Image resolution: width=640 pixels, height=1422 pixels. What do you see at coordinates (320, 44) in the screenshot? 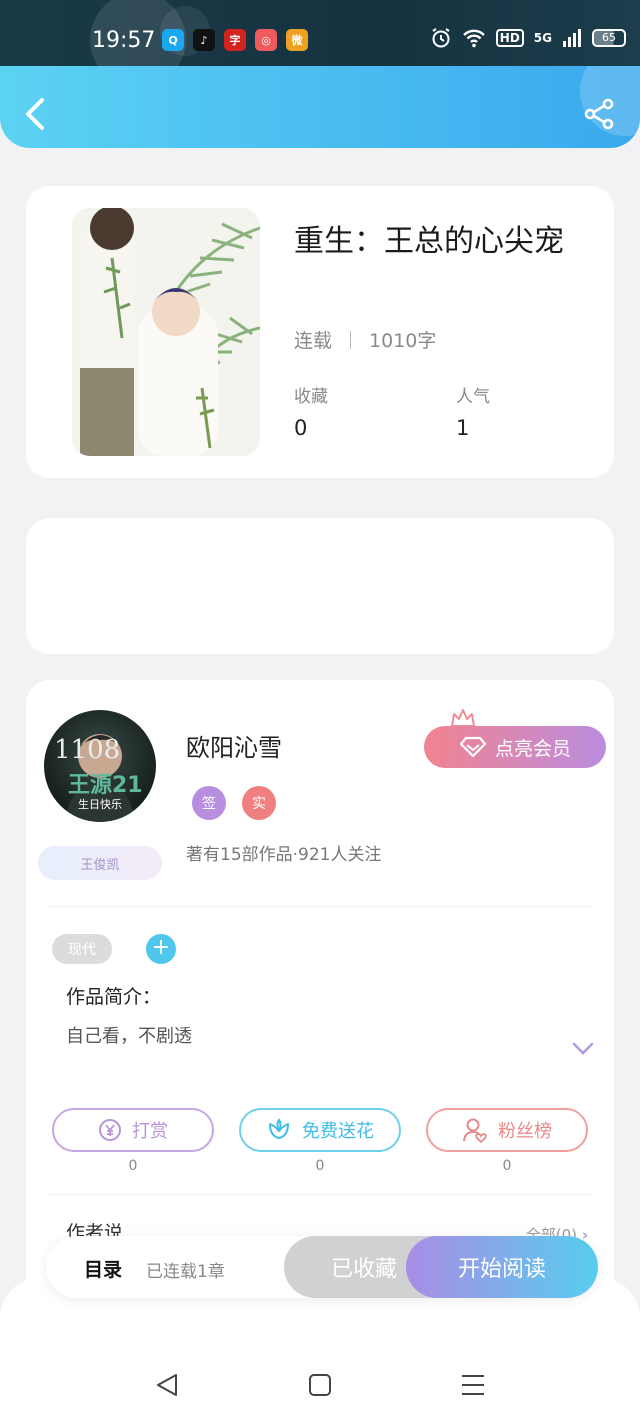
I see `status-bar: 19:57 Q ♪ 字 ◎ 微 HD 5G 65` at bounding box center [320, 44].